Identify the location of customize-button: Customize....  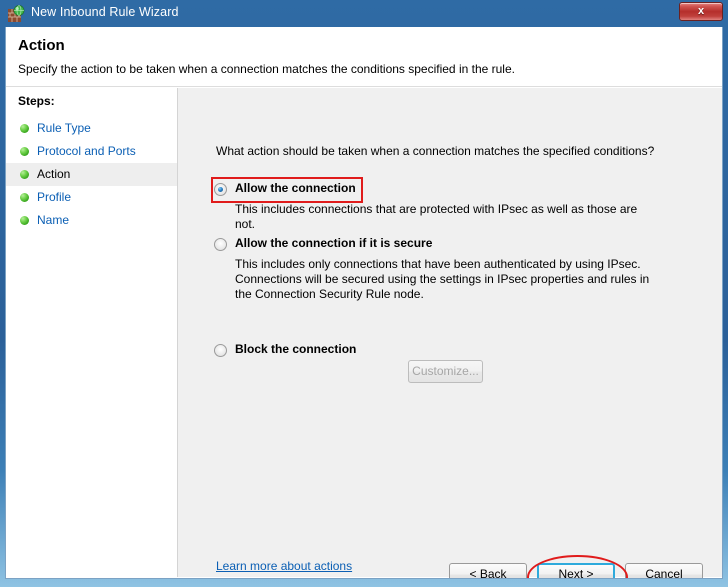
(445, 371).